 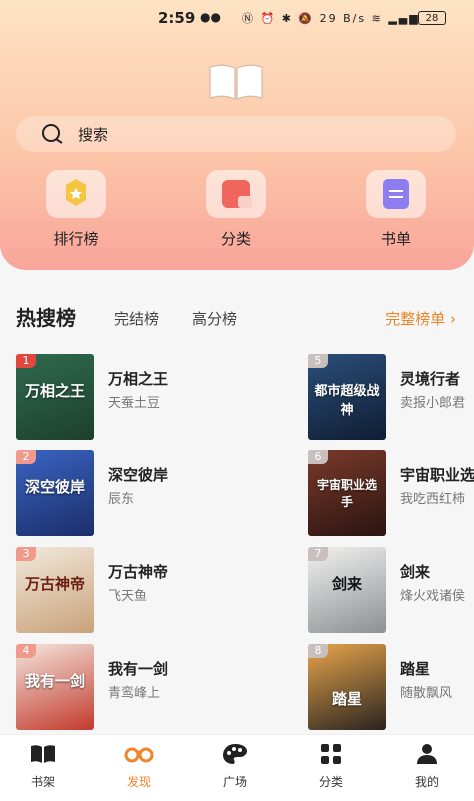 What do you see at coordinates (430, 379) in the screenshot?
I see `book-title: 灵境行者` at bounding box center [430, 379].